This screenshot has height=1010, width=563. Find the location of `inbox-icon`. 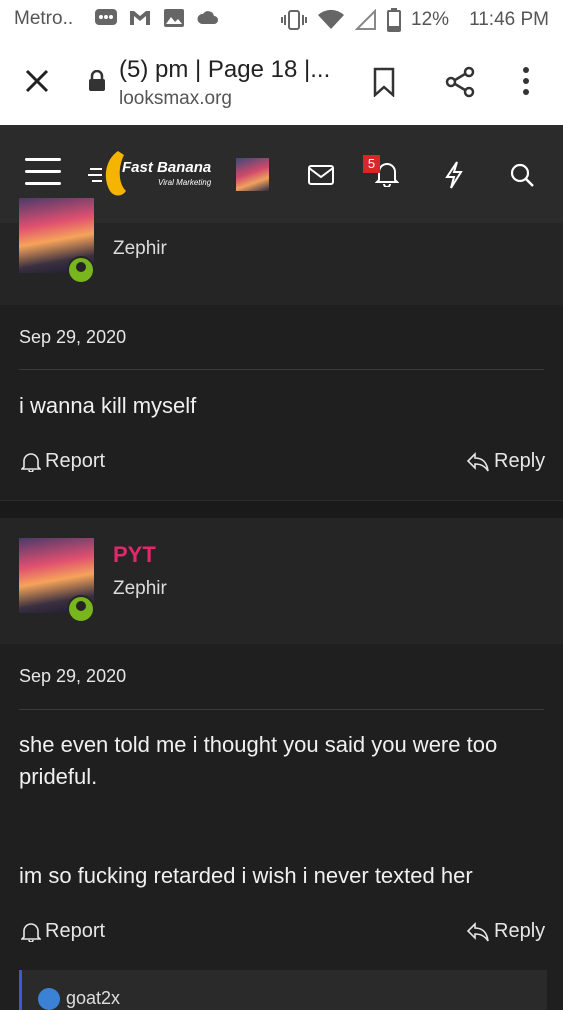

inbox-icon is located at coordinates (321, 175).